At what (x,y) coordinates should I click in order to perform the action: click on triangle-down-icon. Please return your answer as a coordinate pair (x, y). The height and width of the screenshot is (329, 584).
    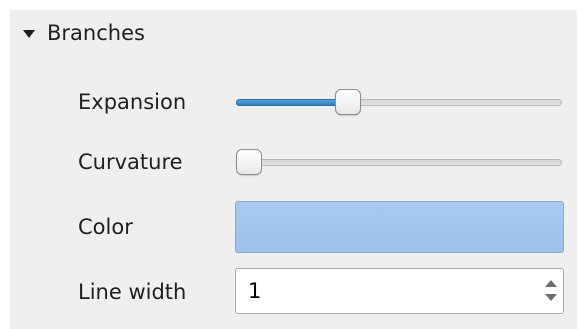
    Looking at the image, I should click on (29, 34).